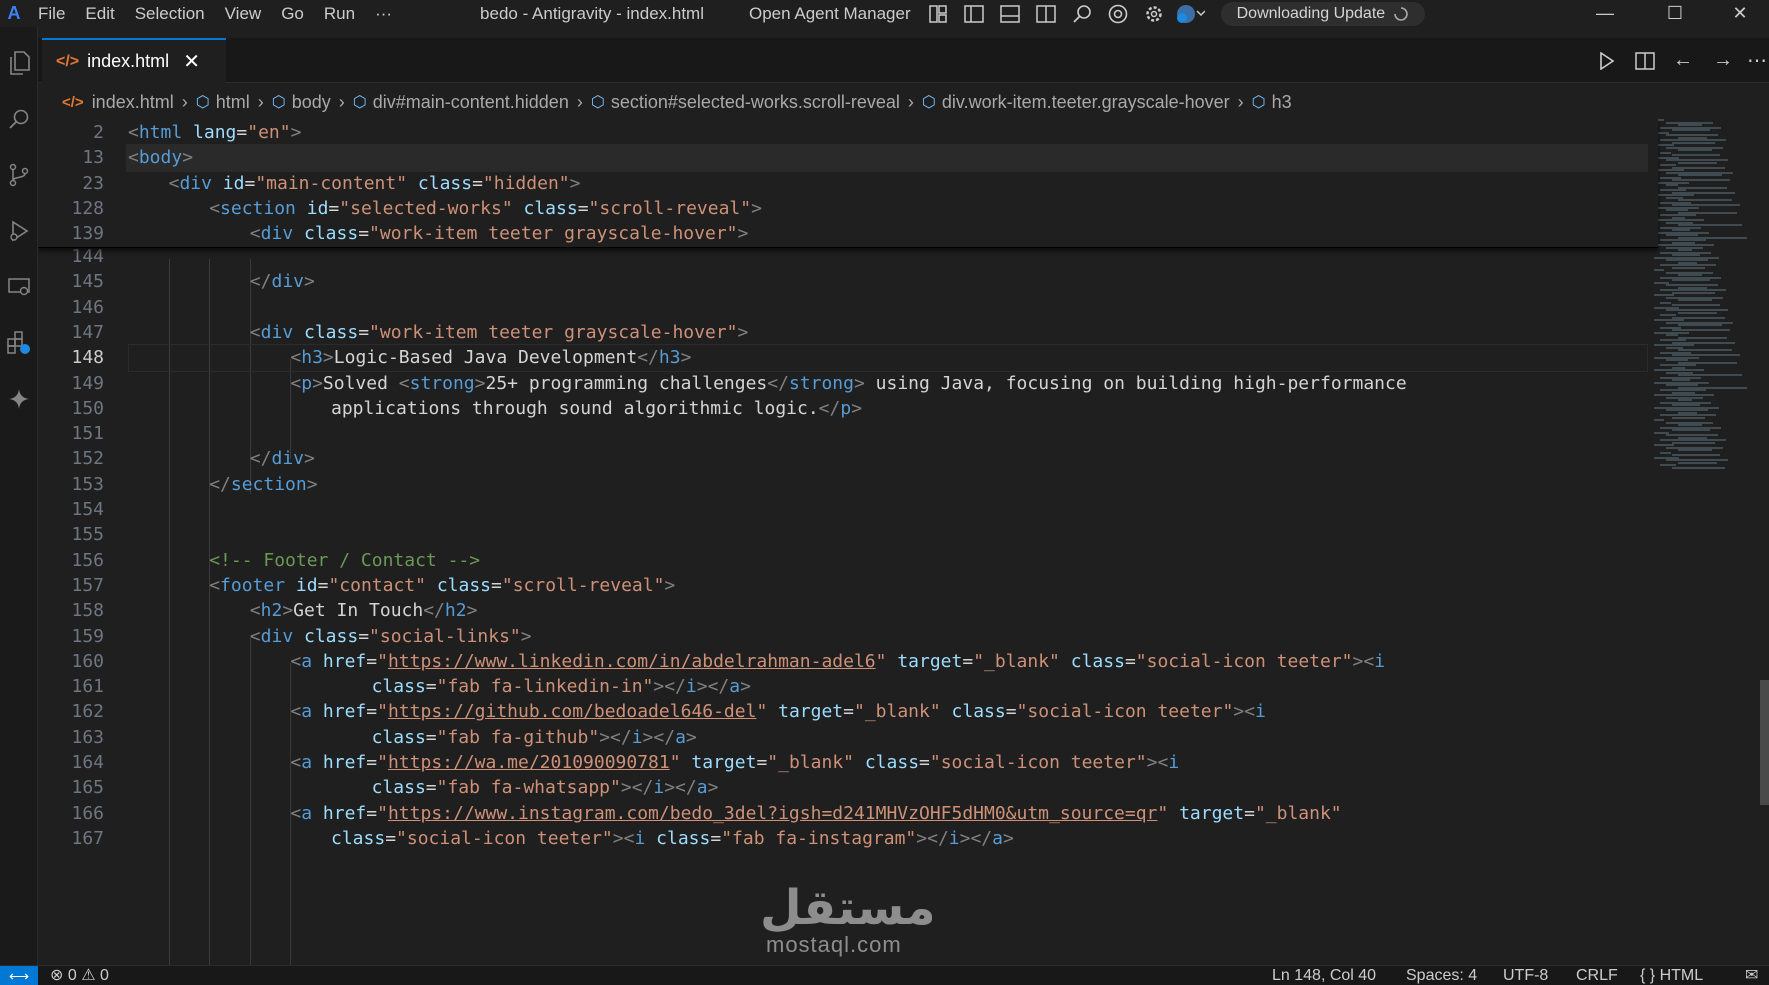 The height and width of the screenshot is (985, 1769). I want to click on run-icon, so click(1607, 60).